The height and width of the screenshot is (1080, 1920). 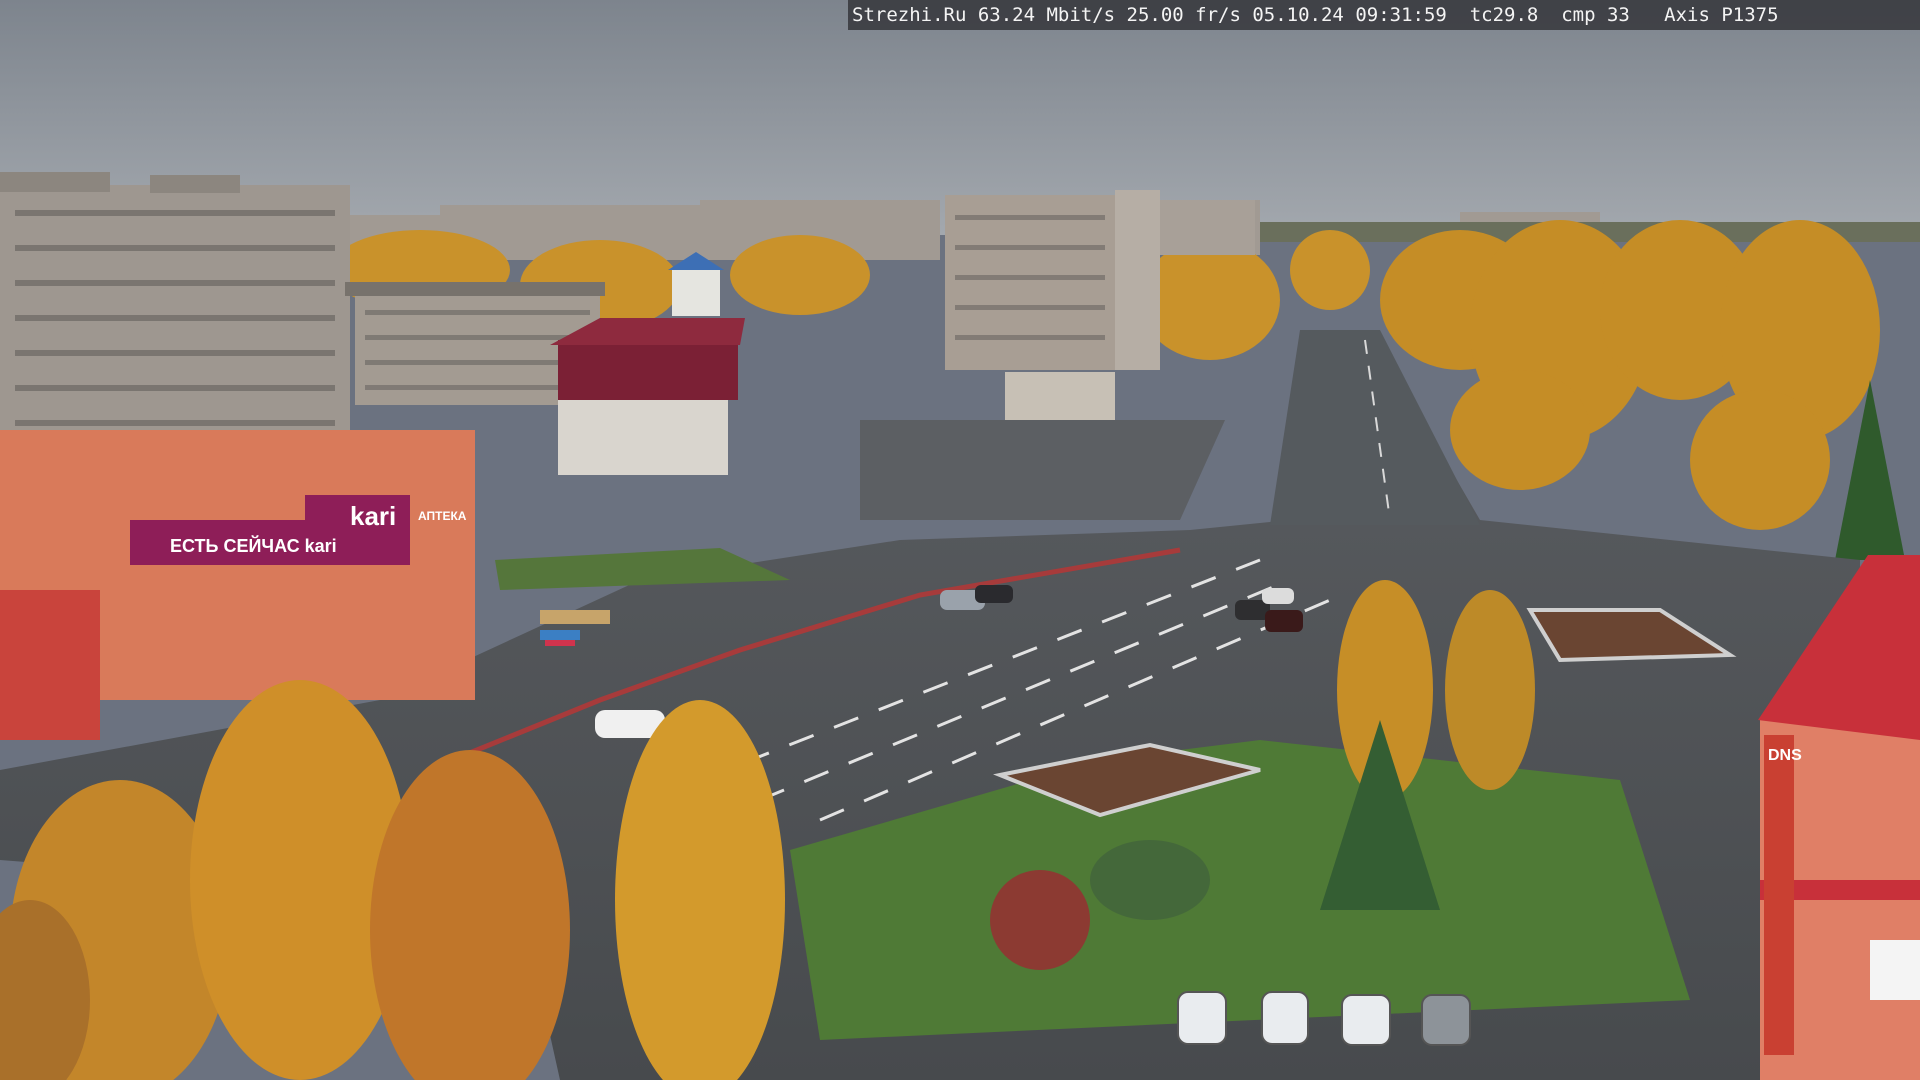 What do you see at coordinates (1785, 755) in the screenshot?
I see `dns-sign: DNS` at bounding box center [1785, 755].